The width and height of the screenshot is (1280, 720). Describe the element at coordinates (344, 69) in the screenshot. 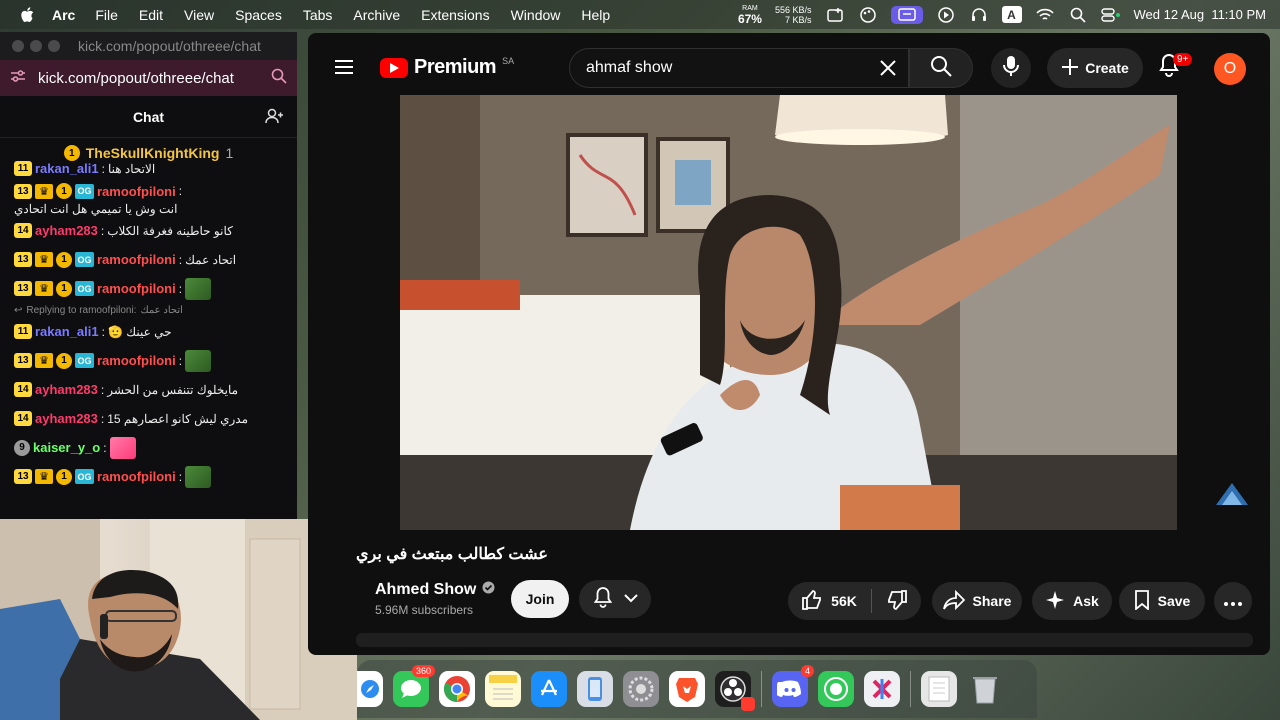

I see `menu-icon` at that location.